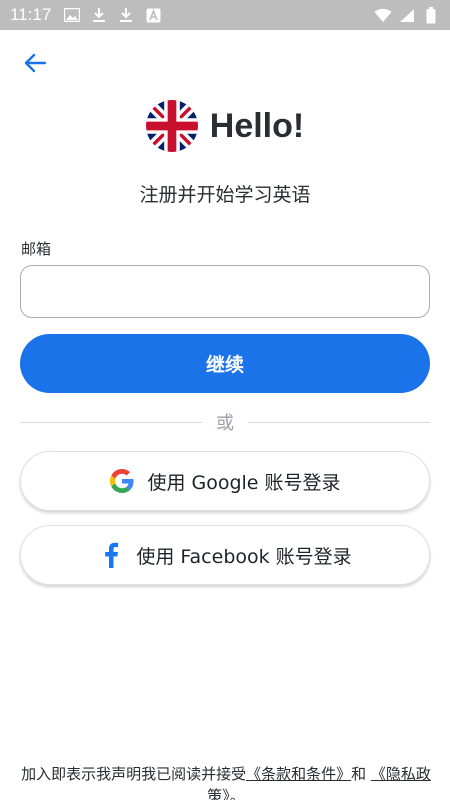  I want to click on battery-icon, so click(431, 15).